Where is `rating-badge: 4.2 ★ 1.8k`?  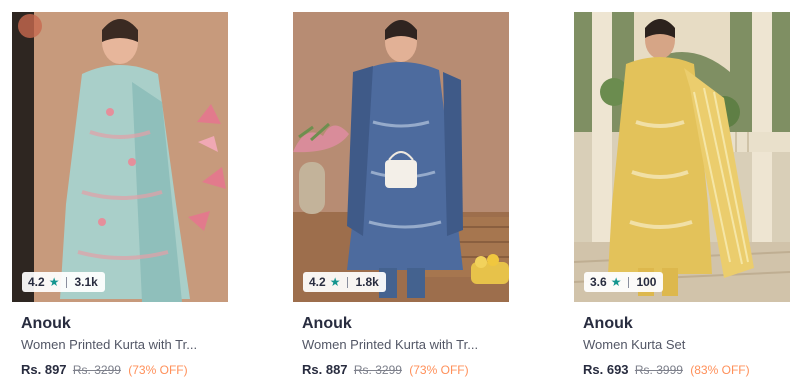 rating-badge: 4.2 ★ 1.8k is located at coordinates (344, 282).